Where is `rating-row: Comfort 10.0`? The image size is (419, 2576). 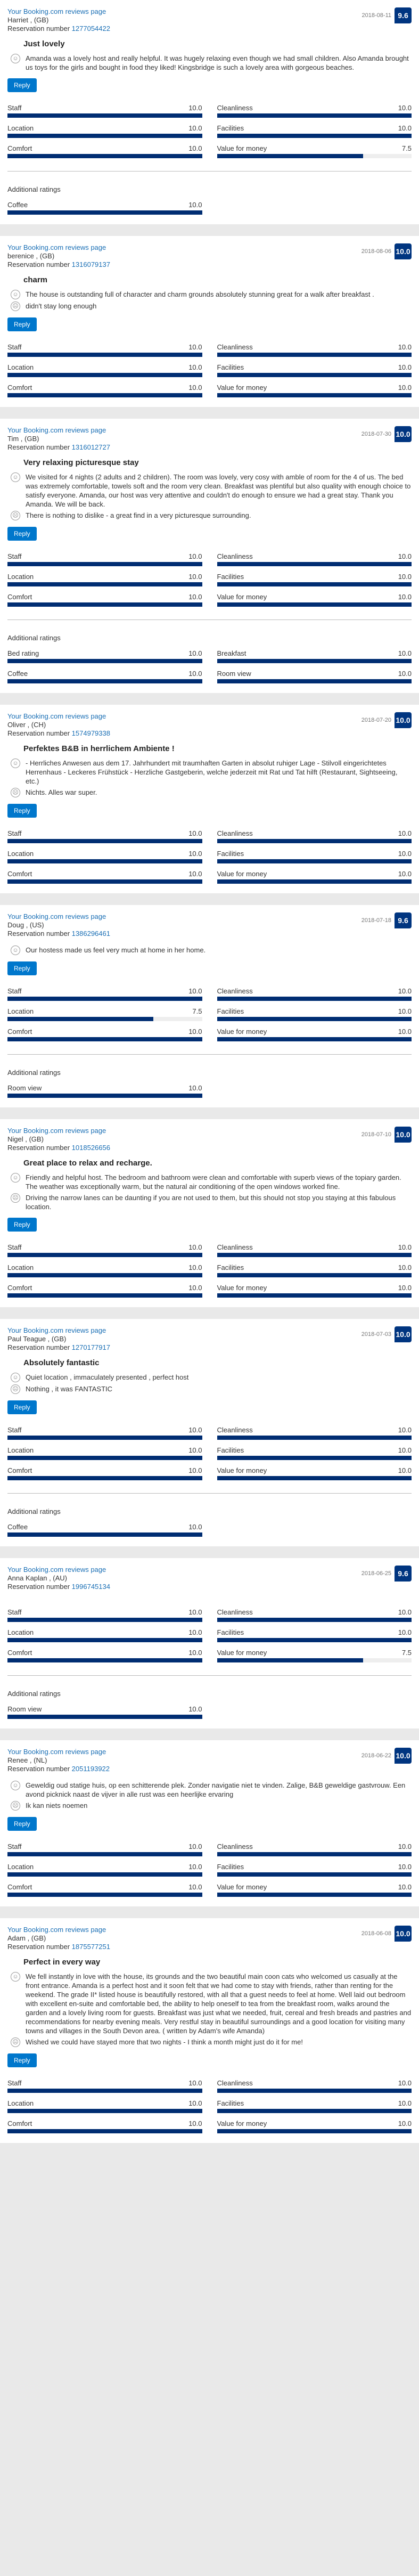
rating-row: Comfort 10.0 is located at coordinates (104, 148).